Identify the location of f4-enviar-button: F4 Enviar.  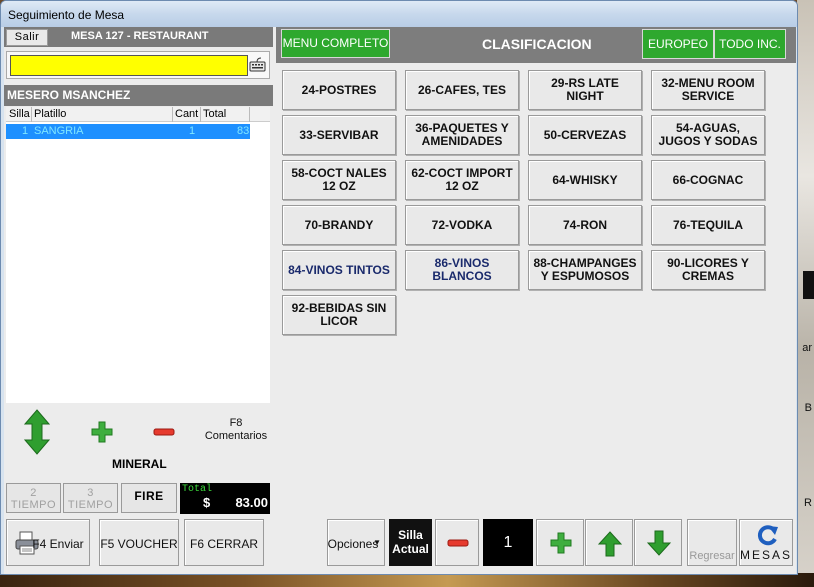
(48, 542).